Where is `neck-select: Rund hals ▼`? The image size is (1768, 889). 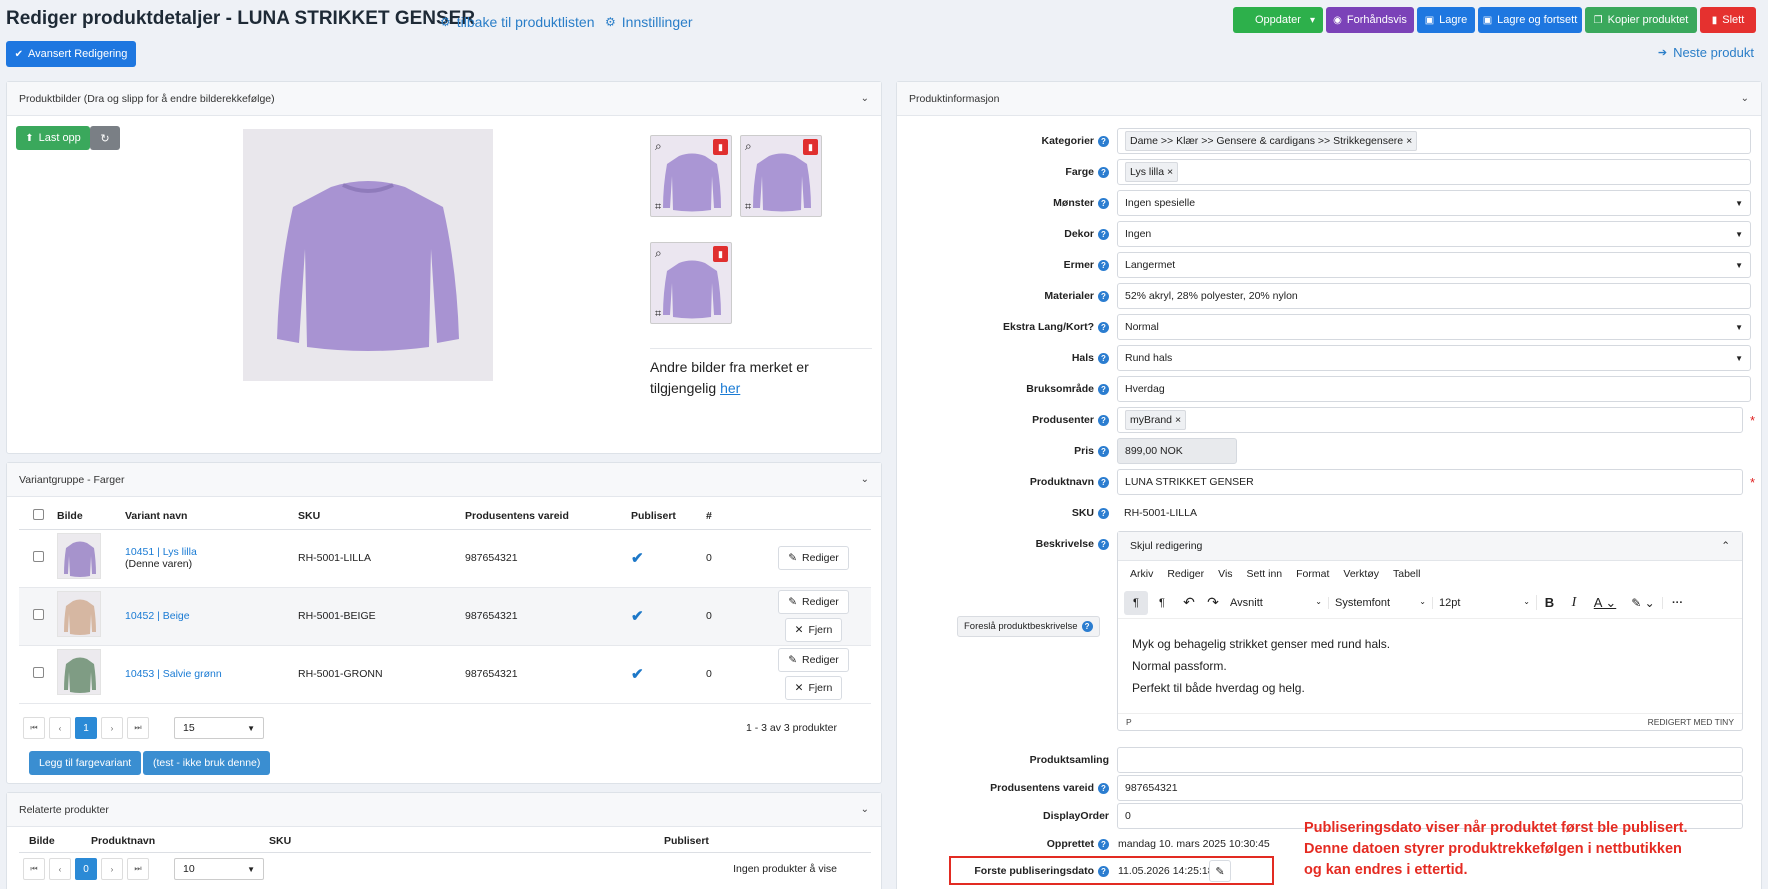
neck-select: Rund hals ▼ is located at coordinates (1434, 358).